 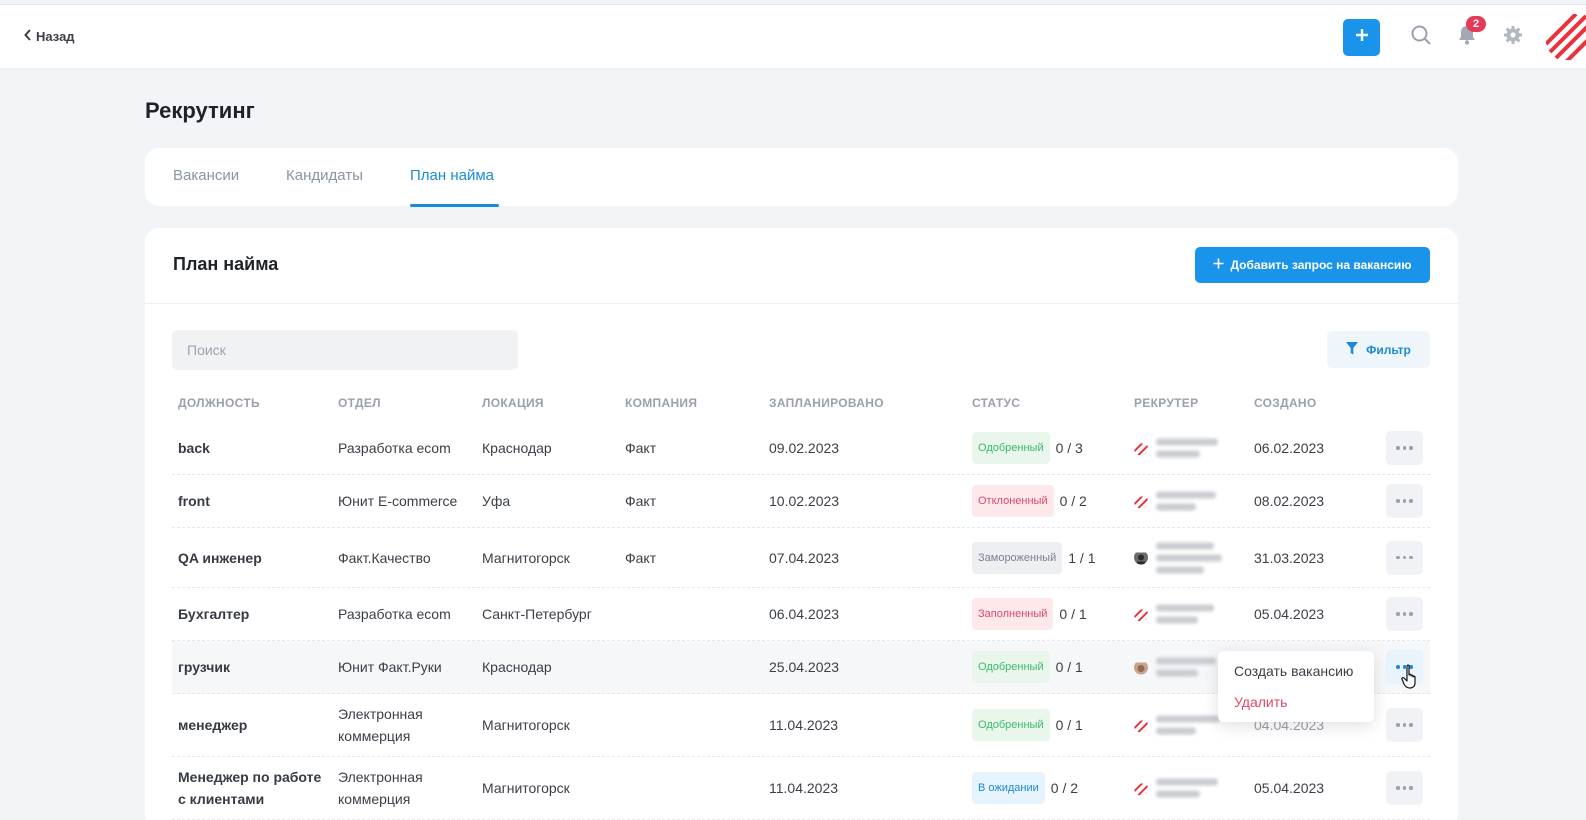 I want to click on cell-status: Одобренный 0 / 3, so click(x=1027, y=448).